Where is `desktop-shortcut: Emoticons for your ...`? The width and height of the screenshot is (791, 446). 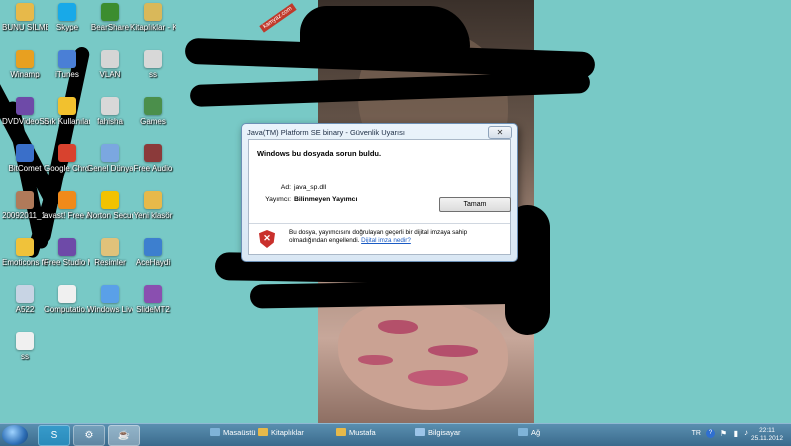 desktop-shortcut: Emoticons for your ... is located at coordinates (25, 261).